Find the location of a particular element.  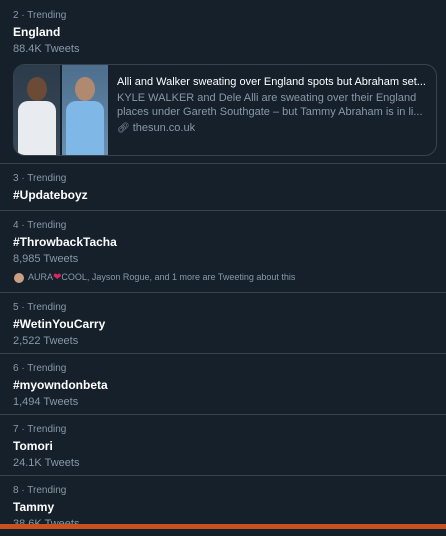

social-name-prefix: AURA is located at coordinates (41, 277).